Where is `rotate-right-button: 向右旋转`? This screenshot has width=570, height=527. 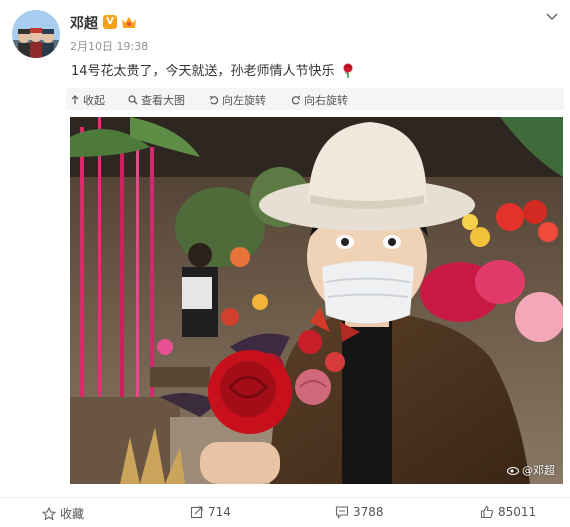 rotate-right-button: 向右旋转 is located at coordinates (319, 100).